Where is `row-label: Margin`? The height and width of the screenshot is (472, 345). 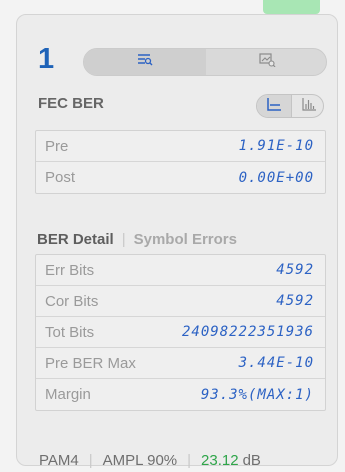
row-label: Margin is located at coordinates (68, 394).